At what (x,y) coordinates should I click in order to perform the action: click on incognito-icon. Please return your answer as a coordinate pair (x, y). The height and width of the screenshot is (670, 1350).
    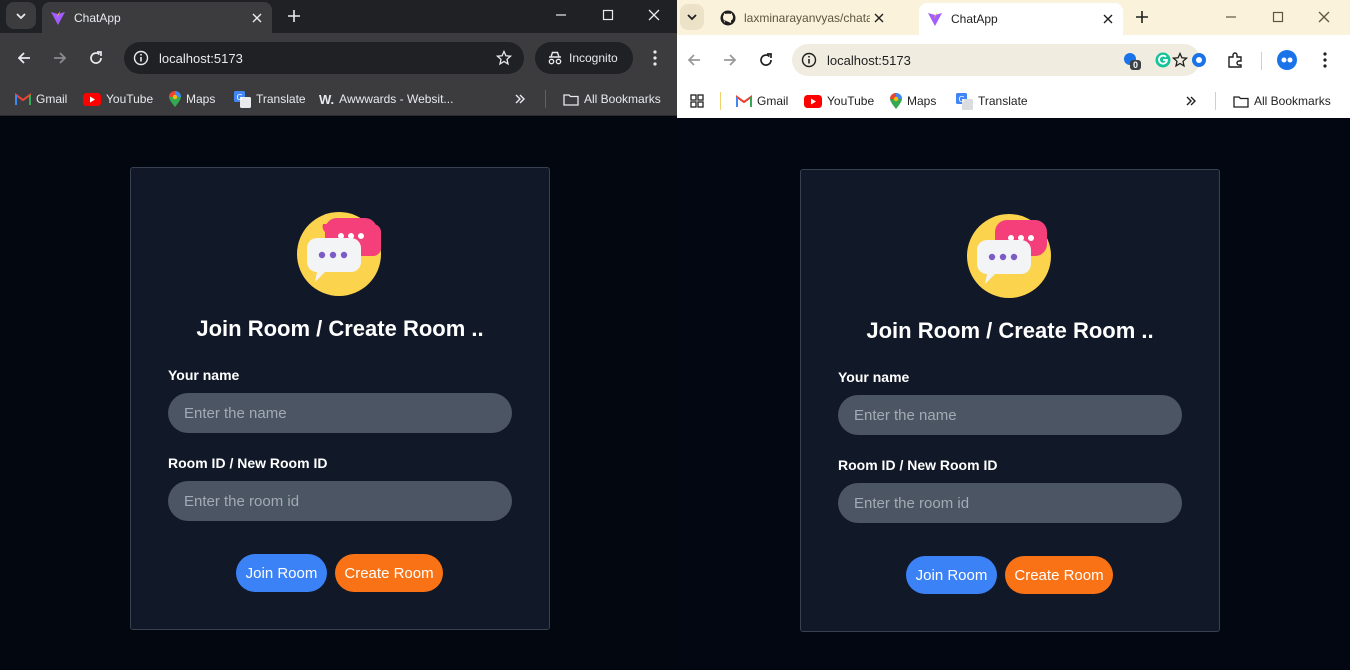
    Looking at the image, I should click on (555, 58).